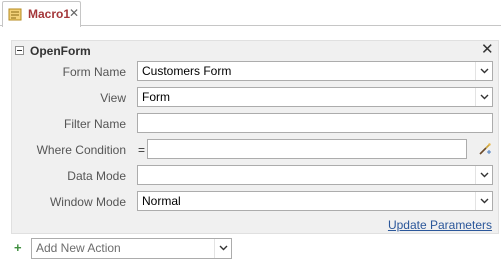 This screenshot has height=266, width=501. Describe the element at coordinates (49, 14) in the screenshot. I see `tab-label: Macro1` at that location.